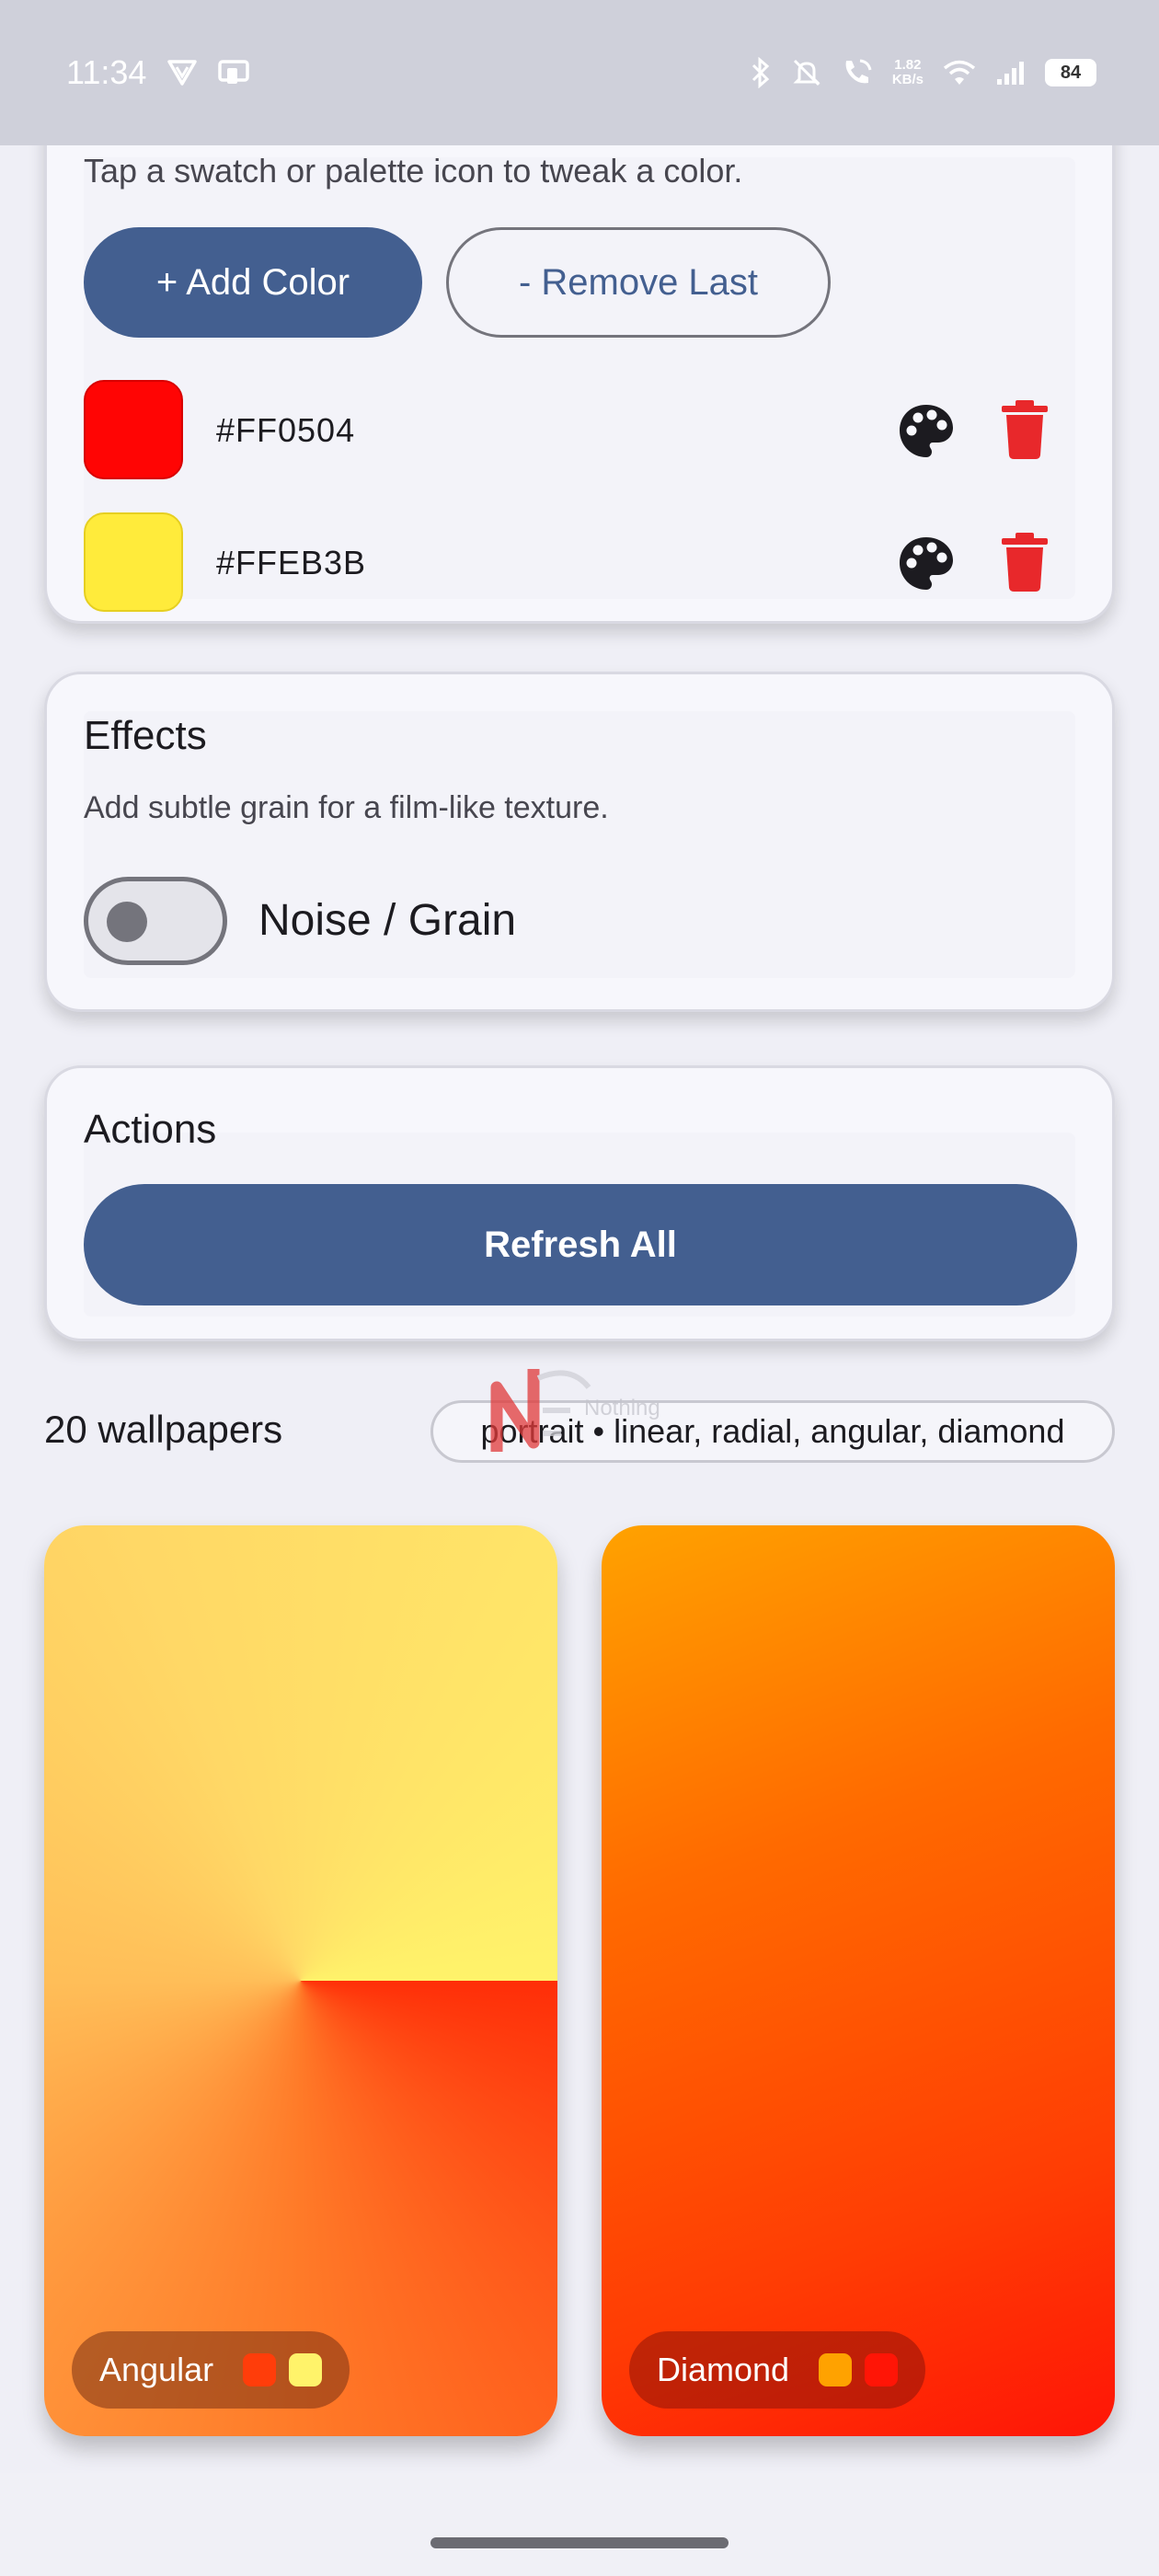 The image size is (1159, 2576). I want to click on add-color-button: + Add Color, so click(253, 282).